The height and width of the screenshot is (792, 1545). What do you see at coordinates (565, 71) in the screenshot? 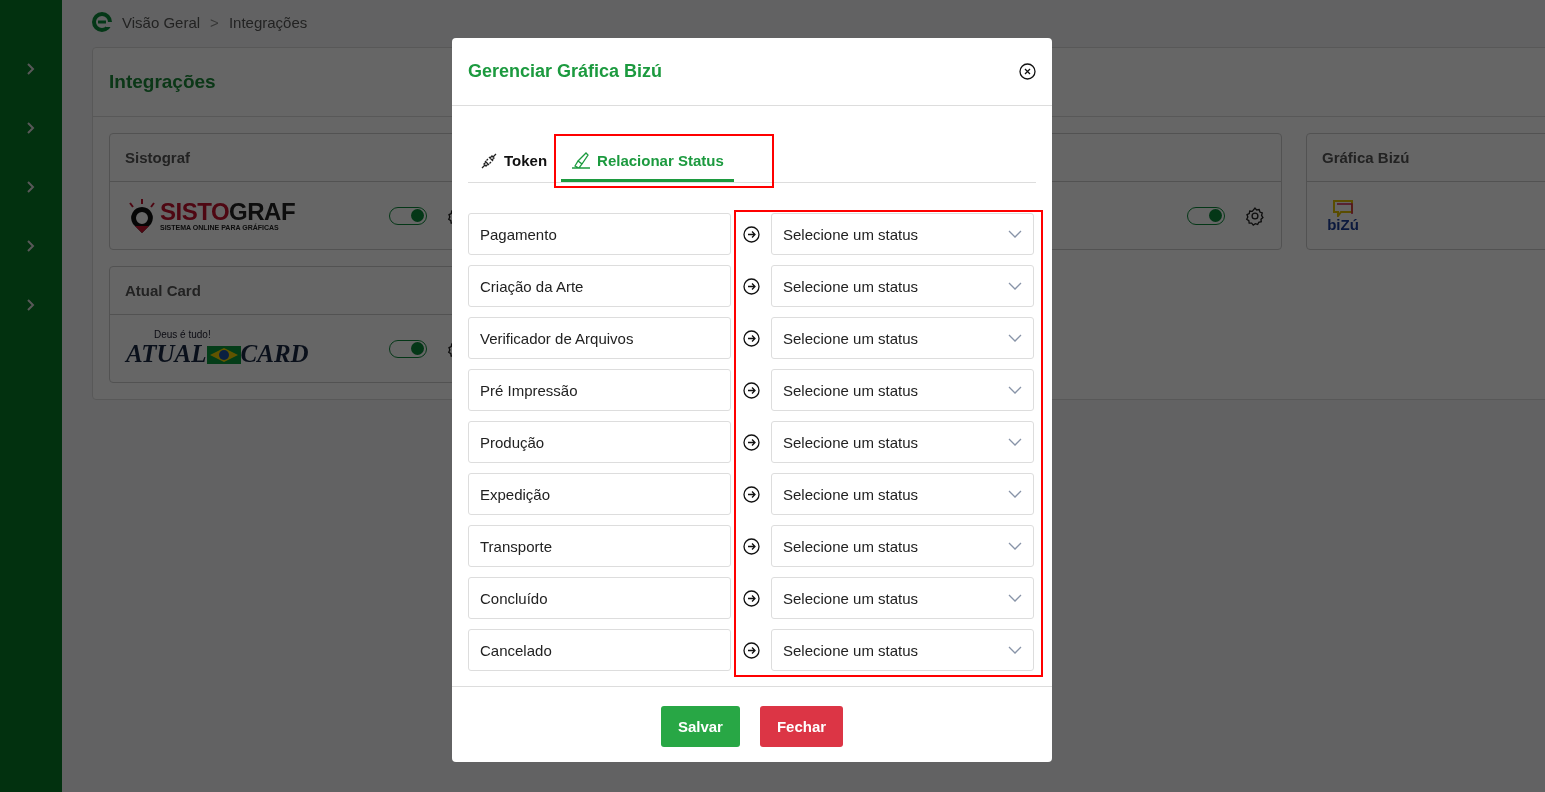
I see `modal-title: Gerenciar Gráfica Bizú` at bounding box center [565, 71].